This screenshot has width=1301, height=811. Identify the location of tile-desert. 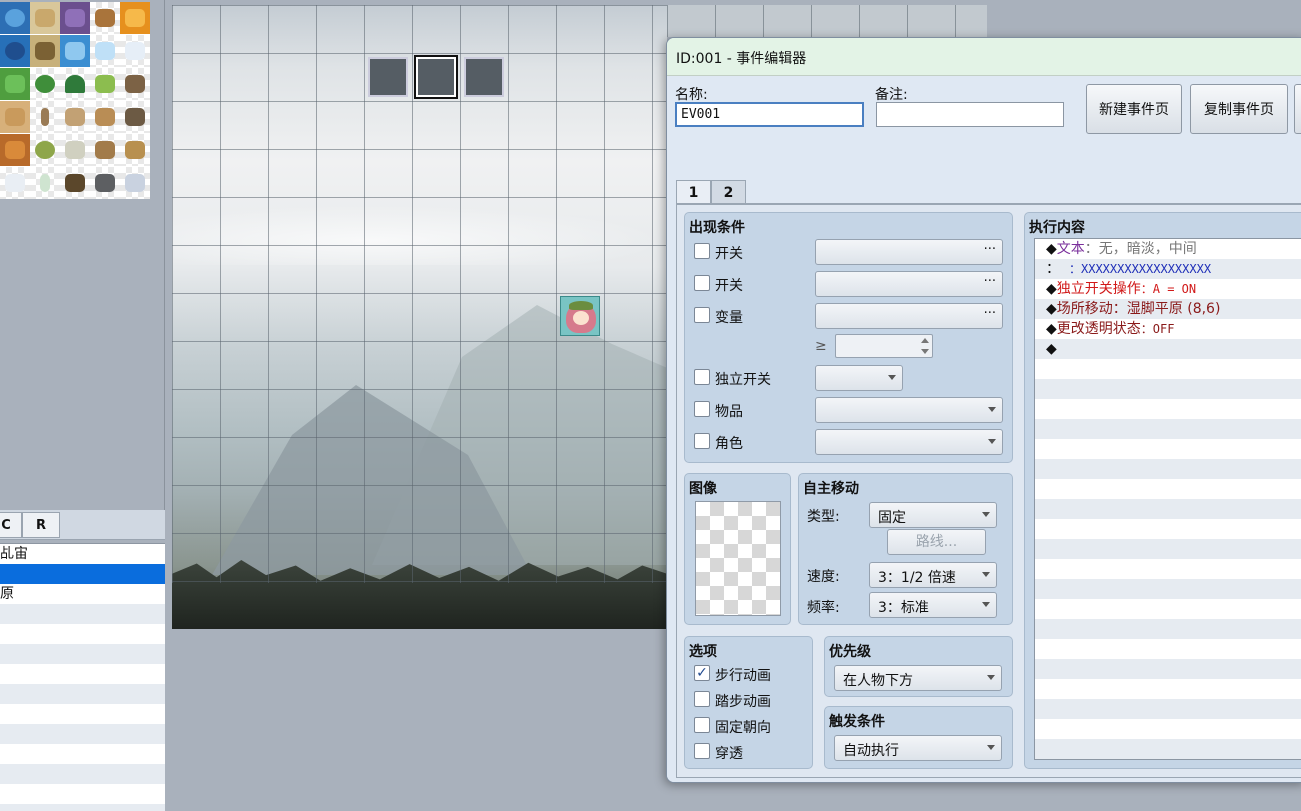
(15, 117).